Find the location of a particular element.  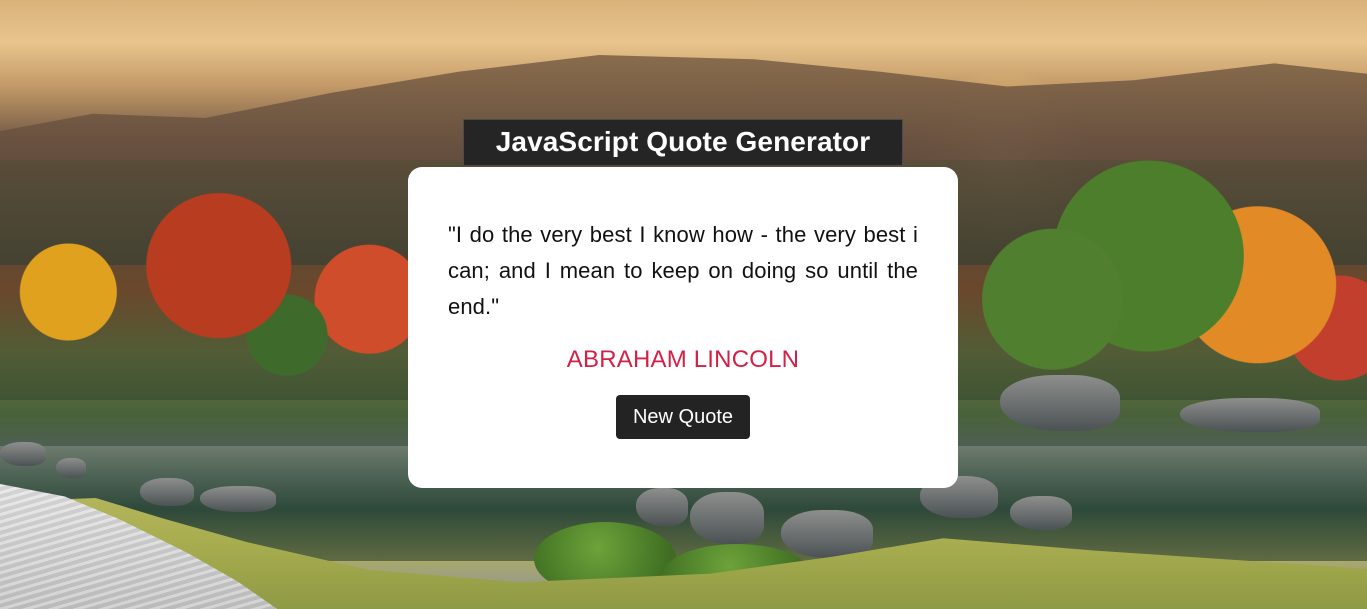

new-quote-button: New Quote is located at coordinates (683, 417).